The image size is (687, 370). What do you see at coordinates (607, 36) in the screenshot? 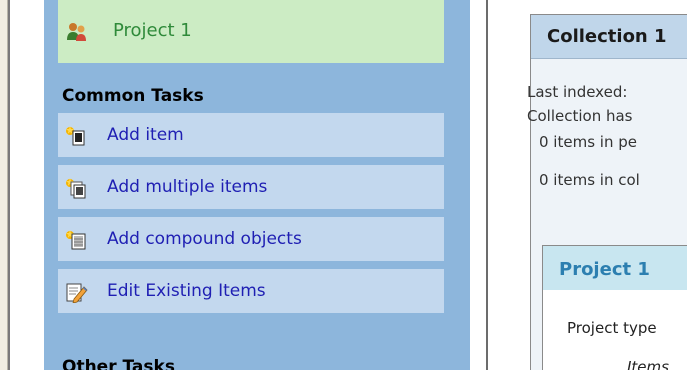
I see `collection-title: Collection 1` at bounding box center [607, 36].